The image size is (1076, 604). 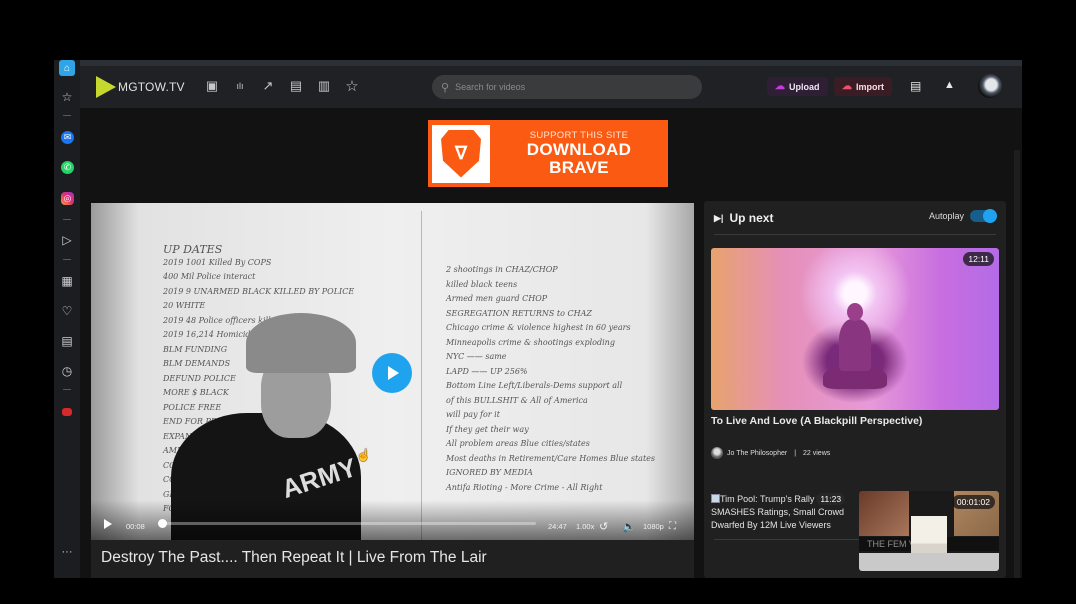 I want to click on star-icon: ☆, so click(x=352, y=86).